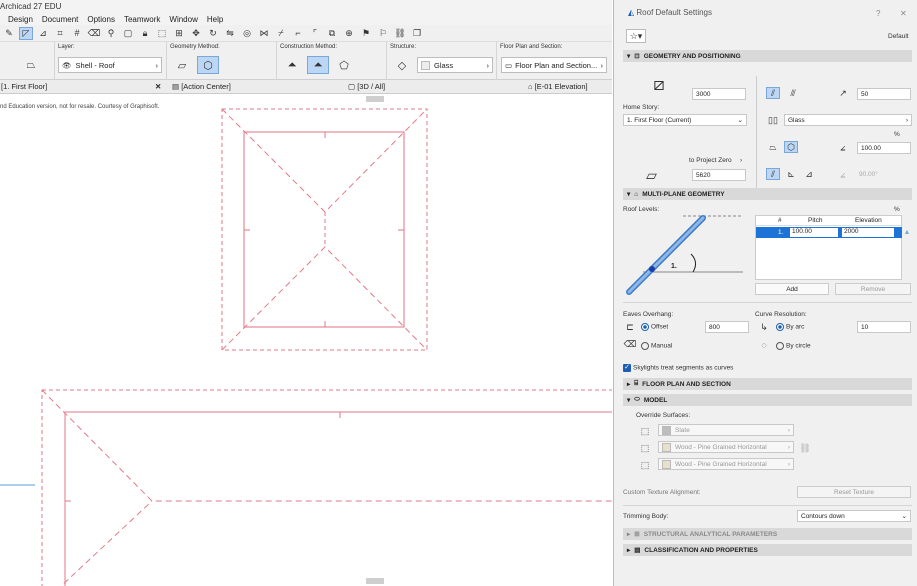 The width and height of the screenshot is (917, 586). What do you see at coordinates (344, 65) in the screenshot?
I see `construction-dome-icon: ⬠` at bounding box center [344, 65].